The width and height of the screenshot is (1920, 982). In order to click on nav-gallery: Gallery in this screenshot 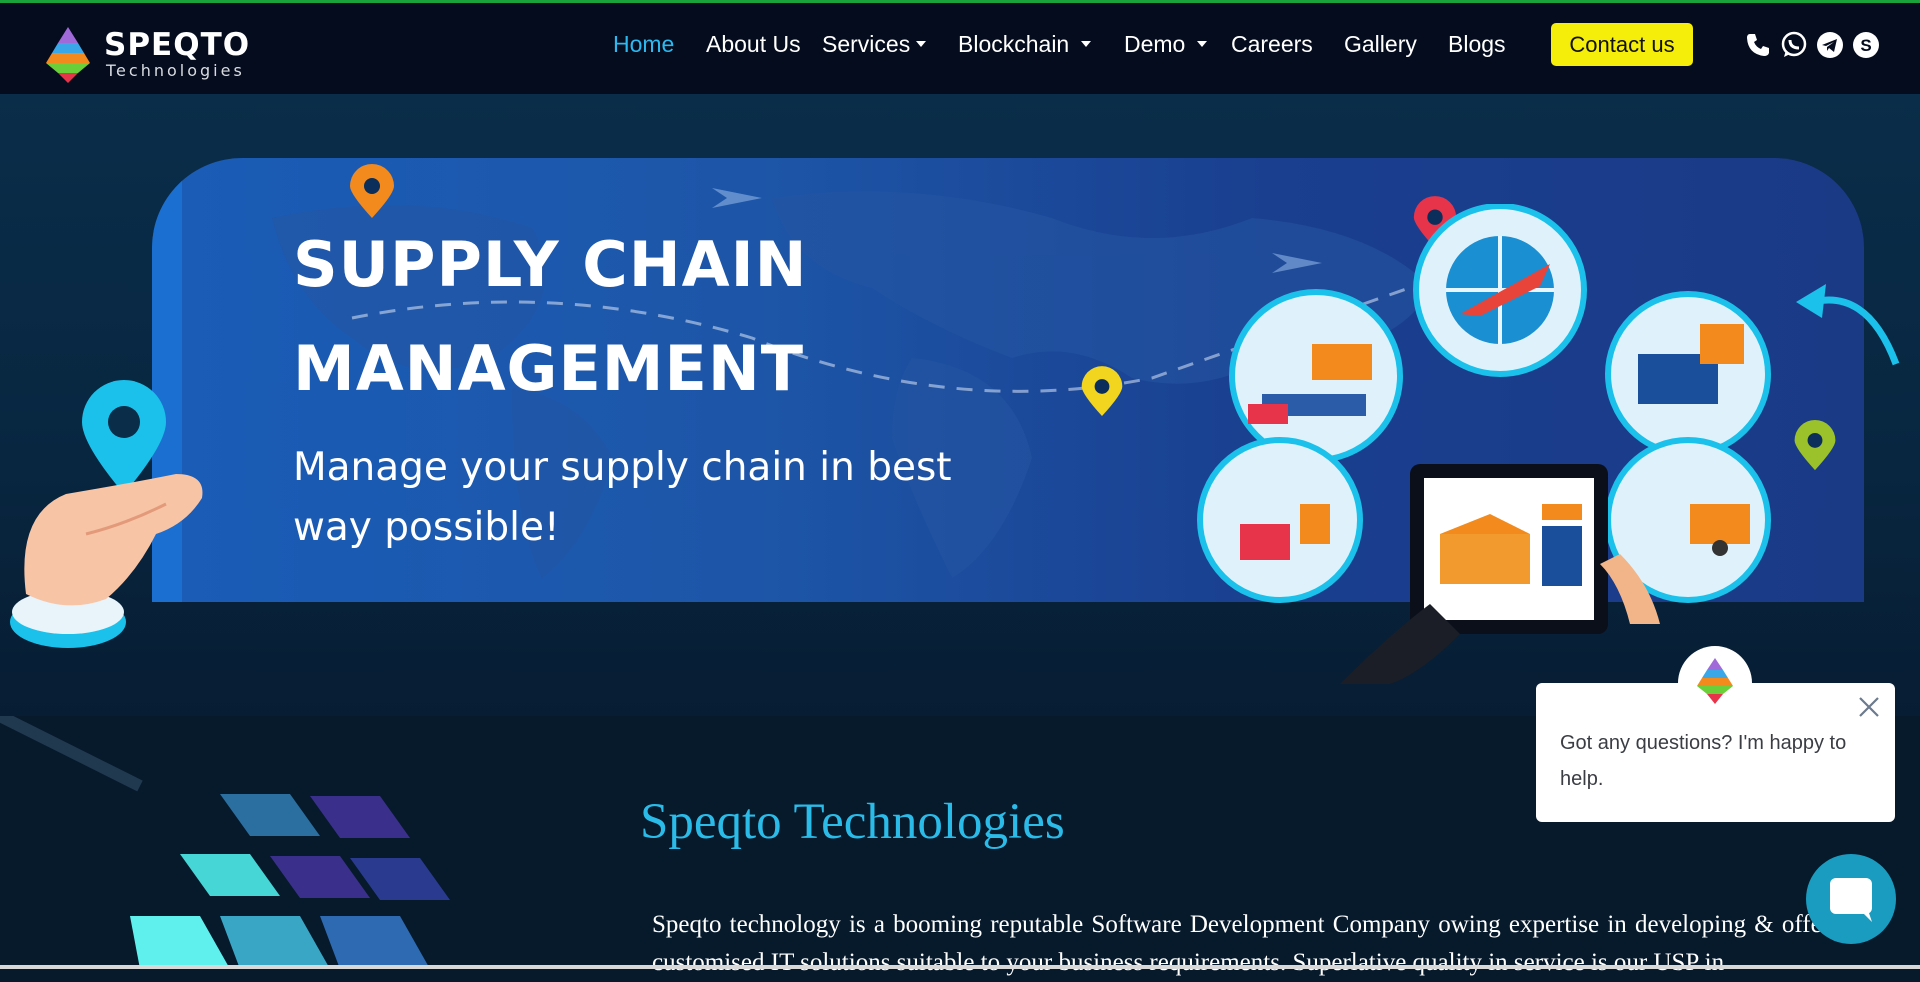, I will do `click(1380, 44)`.